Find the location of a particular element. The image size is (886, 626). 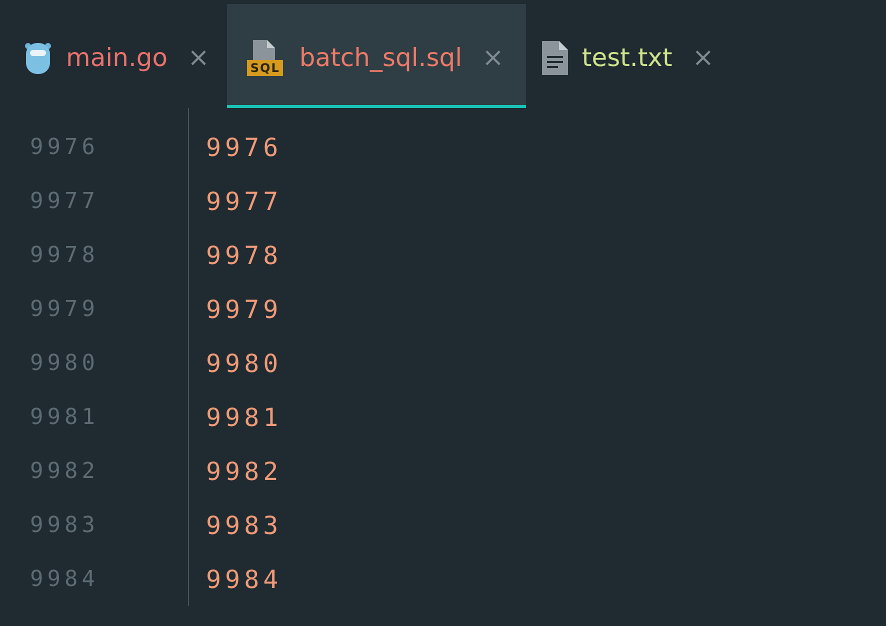

code-line: 9978 is located at coordinates (244, 255).